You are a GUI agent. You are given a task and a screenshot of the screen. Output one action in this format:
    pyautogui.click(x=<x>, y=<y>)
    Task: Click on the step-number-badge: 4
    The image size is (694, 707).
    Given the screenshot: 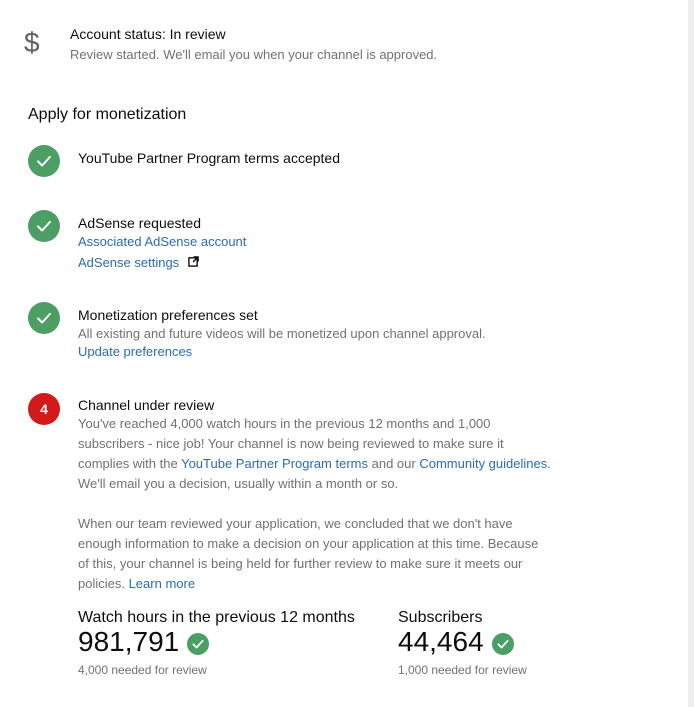 What is the action you would take?
    pyautogui.click(x=44, y=409)
    